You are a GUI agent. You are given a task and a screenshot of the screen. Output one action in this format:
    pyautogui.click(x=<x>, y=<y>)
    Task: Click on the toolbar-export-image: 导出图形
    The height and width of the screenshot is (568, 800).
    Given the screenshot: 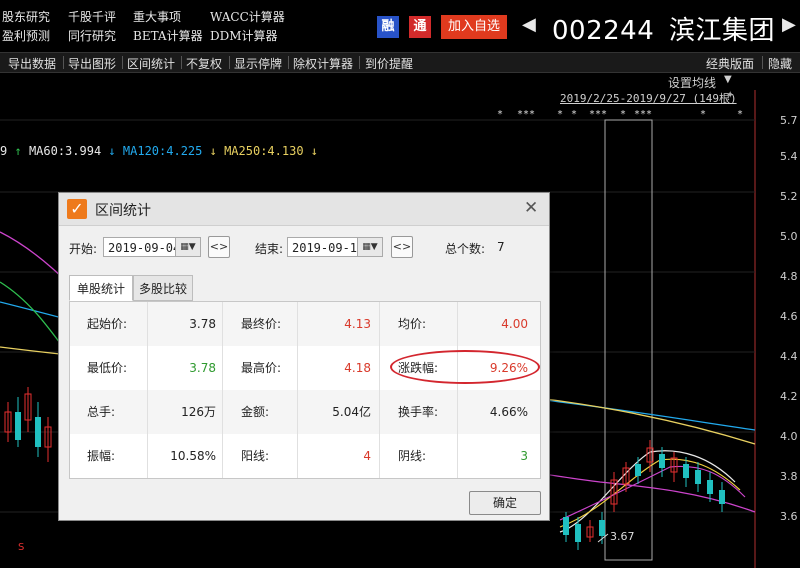 What is the action you would take?
    pyautogui.click(x=92, y=63)
    